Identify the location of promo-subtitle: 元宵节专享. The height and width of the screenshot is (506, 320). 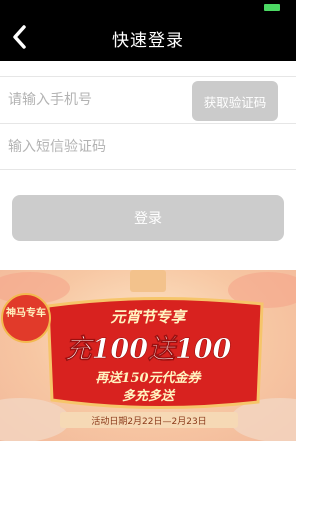
(149, 317).